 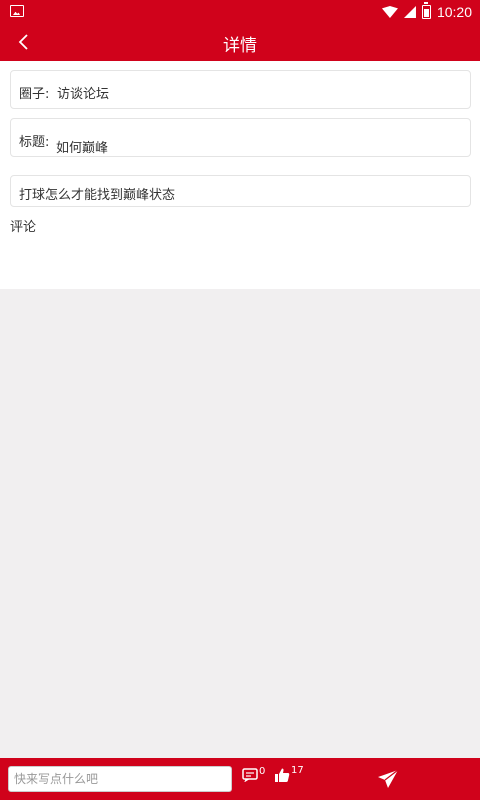 I want to click on status-bar: 10:20, so click(x=240, y=12).